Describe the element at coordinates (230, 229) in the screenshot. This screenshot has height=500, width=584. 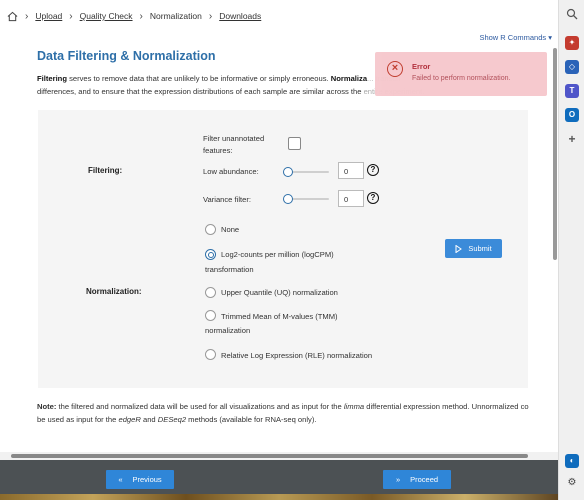
I see `radio-none-label: None` at that location.